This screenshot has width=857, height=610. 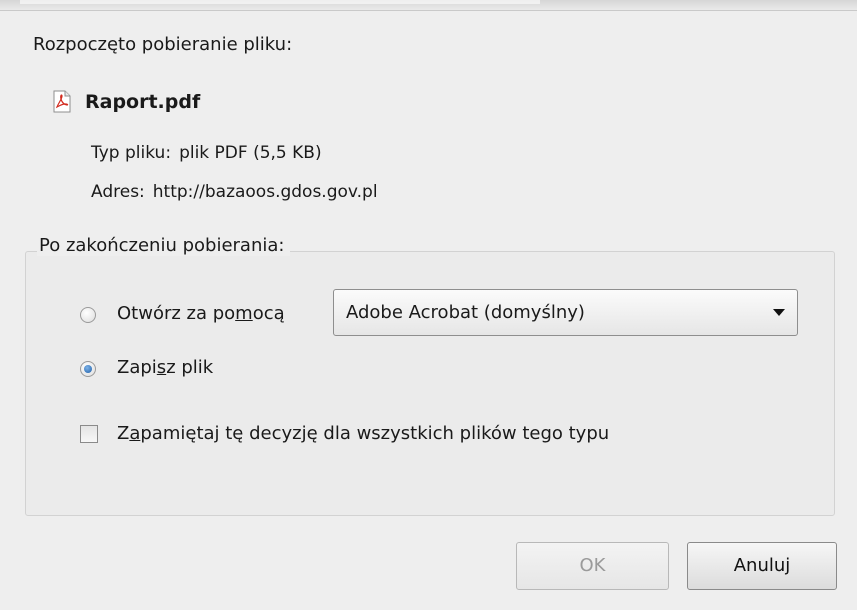 I want to click on file-type-label: Typ pliku:, so click(x=131, y=153).